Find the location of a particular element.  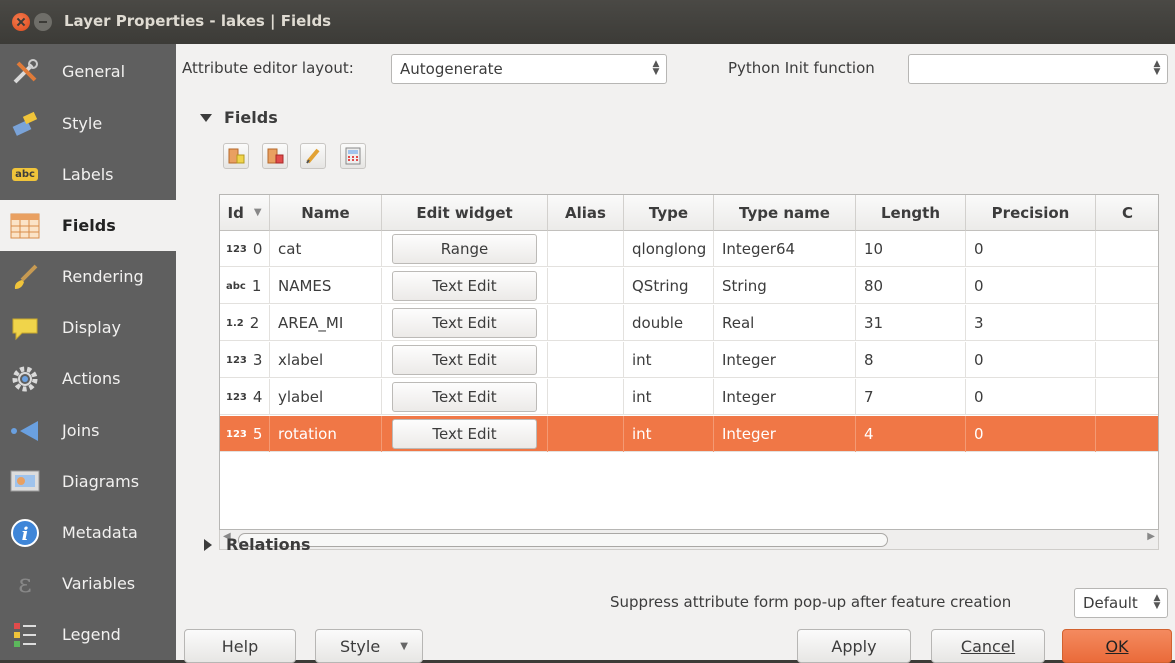

field-calculator-button is located at coordinates (353, 156).